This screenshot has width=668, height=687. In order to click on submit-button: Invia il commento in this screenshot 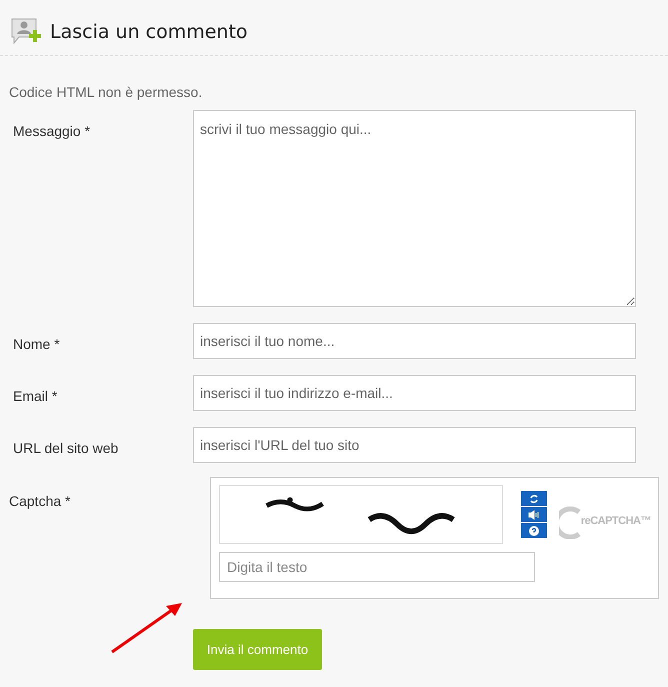, I will do `click(257, 649)`.